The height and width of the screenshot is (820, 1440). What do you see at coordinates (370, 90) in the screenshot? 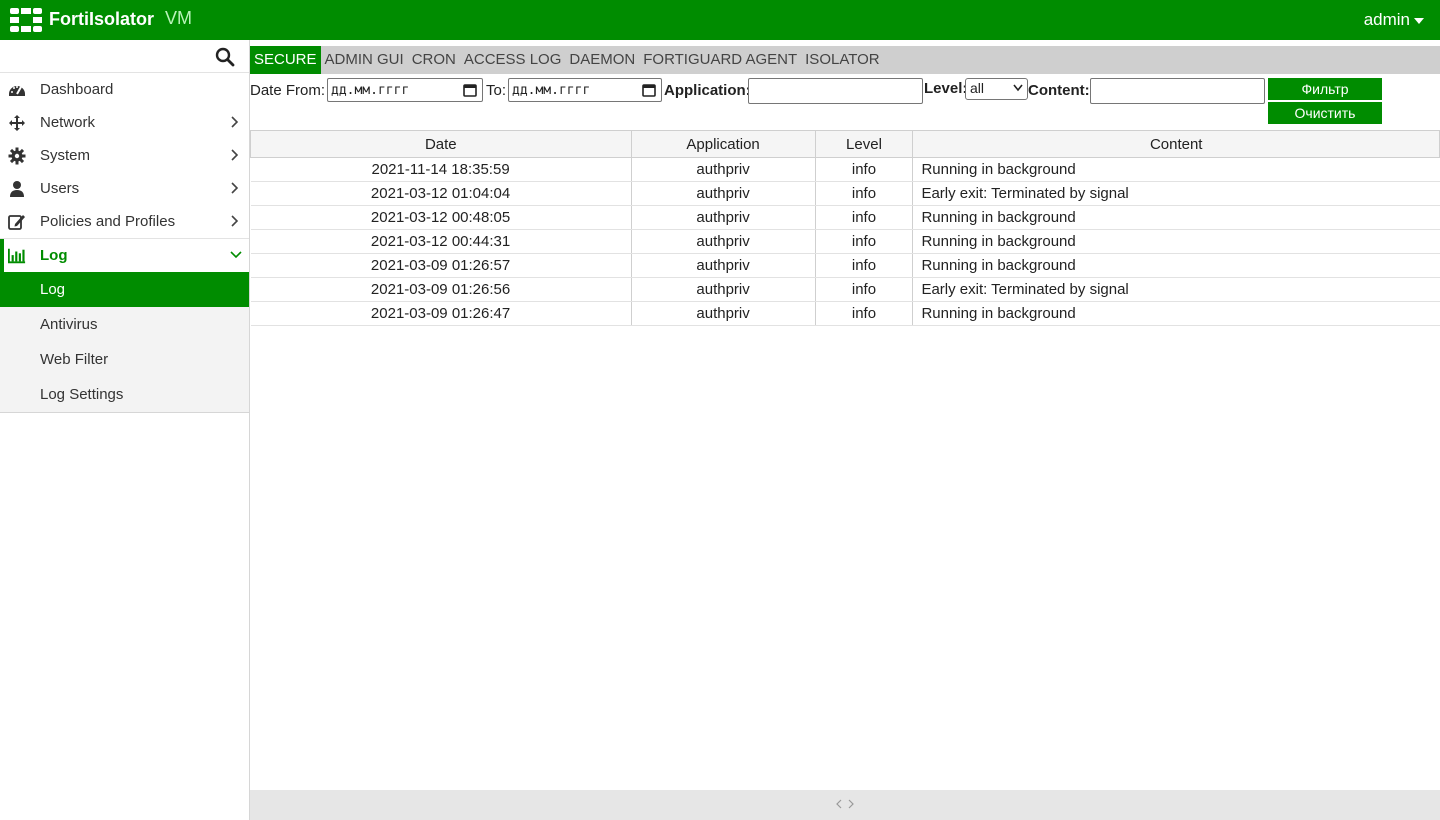
I see `date-from-value: дд.мм.гггг` at bounding box center [370, 90].